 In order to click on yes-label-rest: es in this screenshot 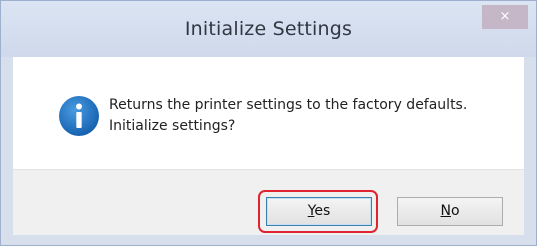, I will do `click(322, 211)`.